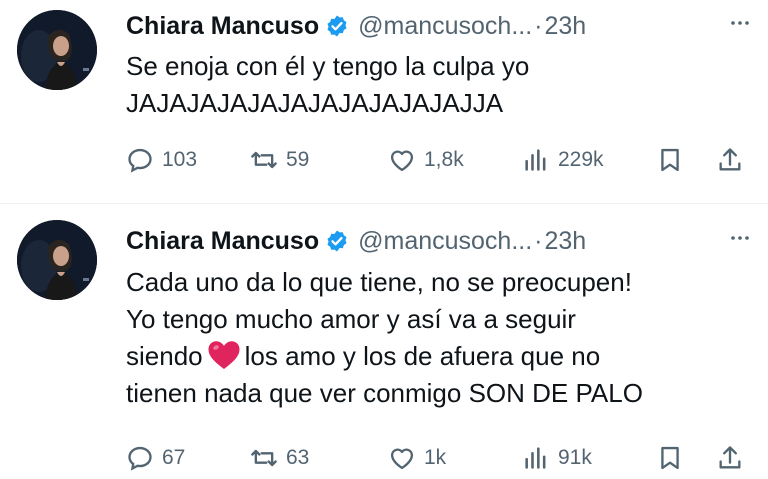  What do you see at coordinates (422, 356) in the screenshot?
I see `tweet-text-fragment: los amo y los de afuera que no` at bounding box center [422, 356].